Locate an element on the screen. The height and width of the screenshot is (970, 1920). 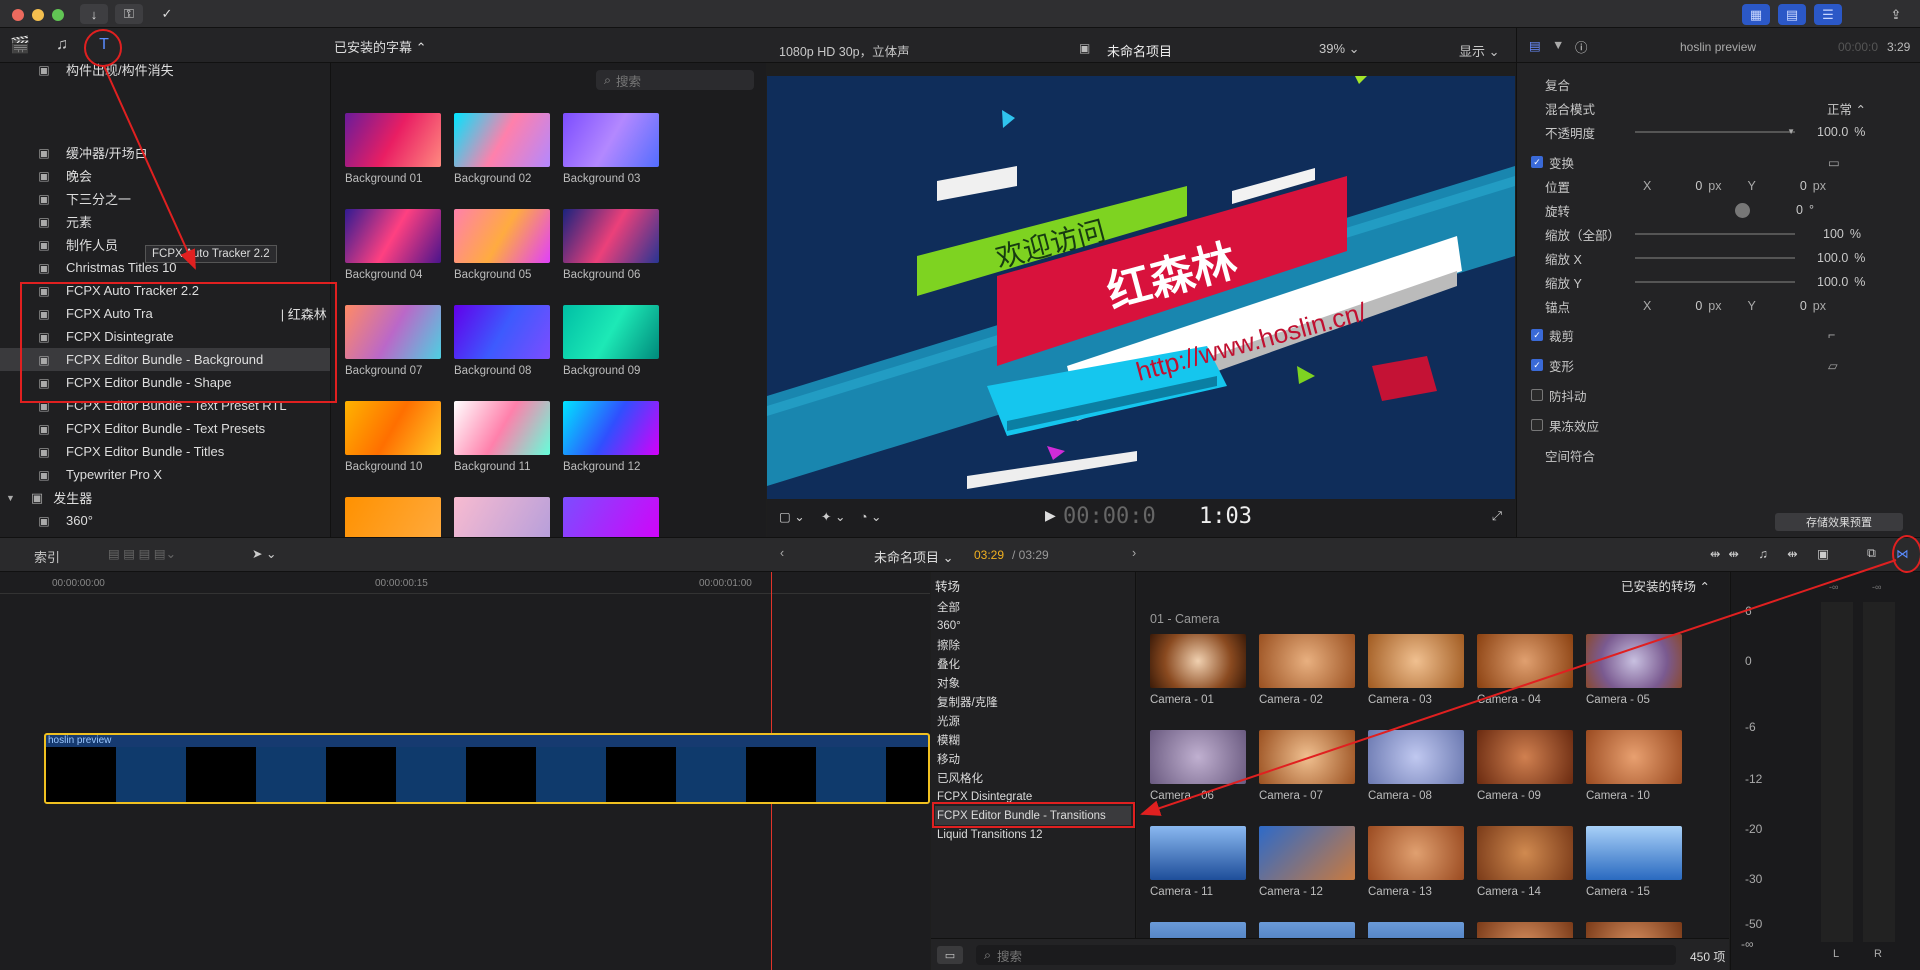
edit-buttons: ▤ ▤ ▤ ▤⌄ is located at coordinates (142, 553).